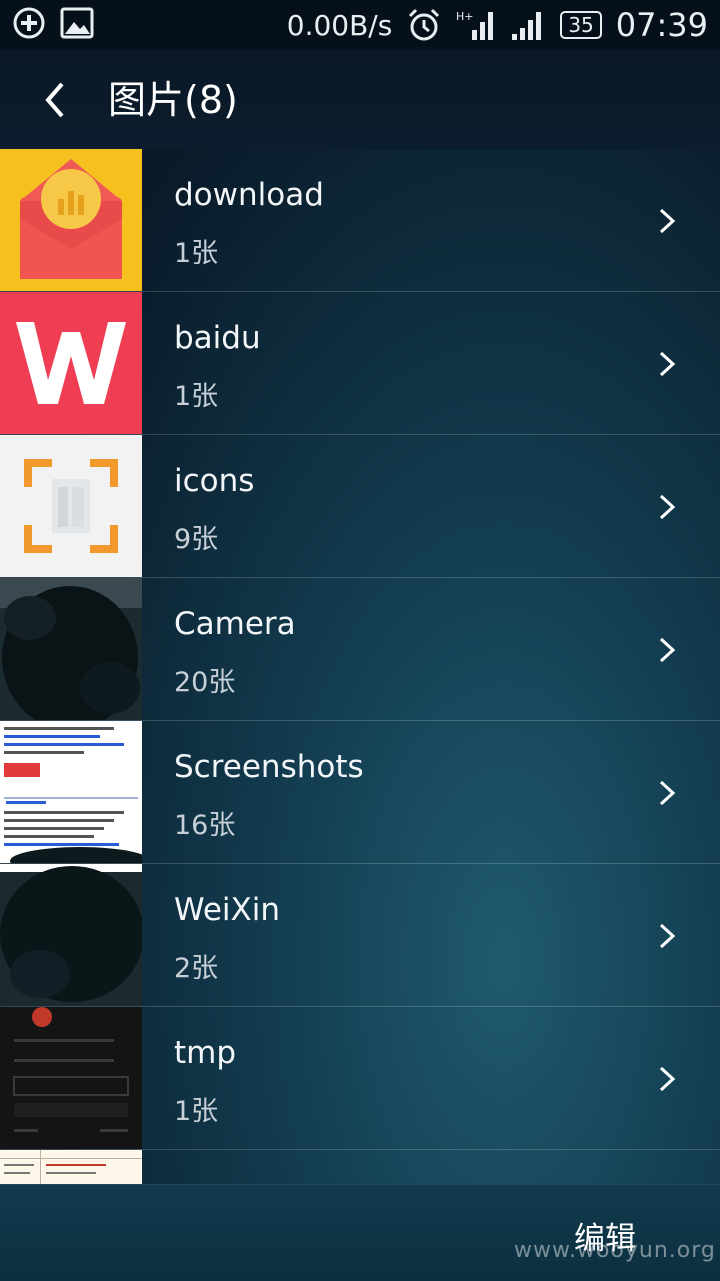 The height and width of the screenshot is (1281, 720). I want to click on svg-text: H+, so click(465, 16).